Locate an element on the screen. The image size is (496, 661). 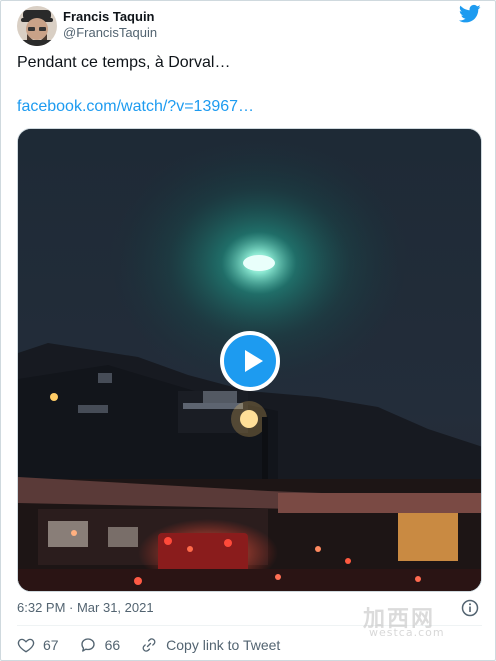
play-icon is located at coordinates (254, 361).